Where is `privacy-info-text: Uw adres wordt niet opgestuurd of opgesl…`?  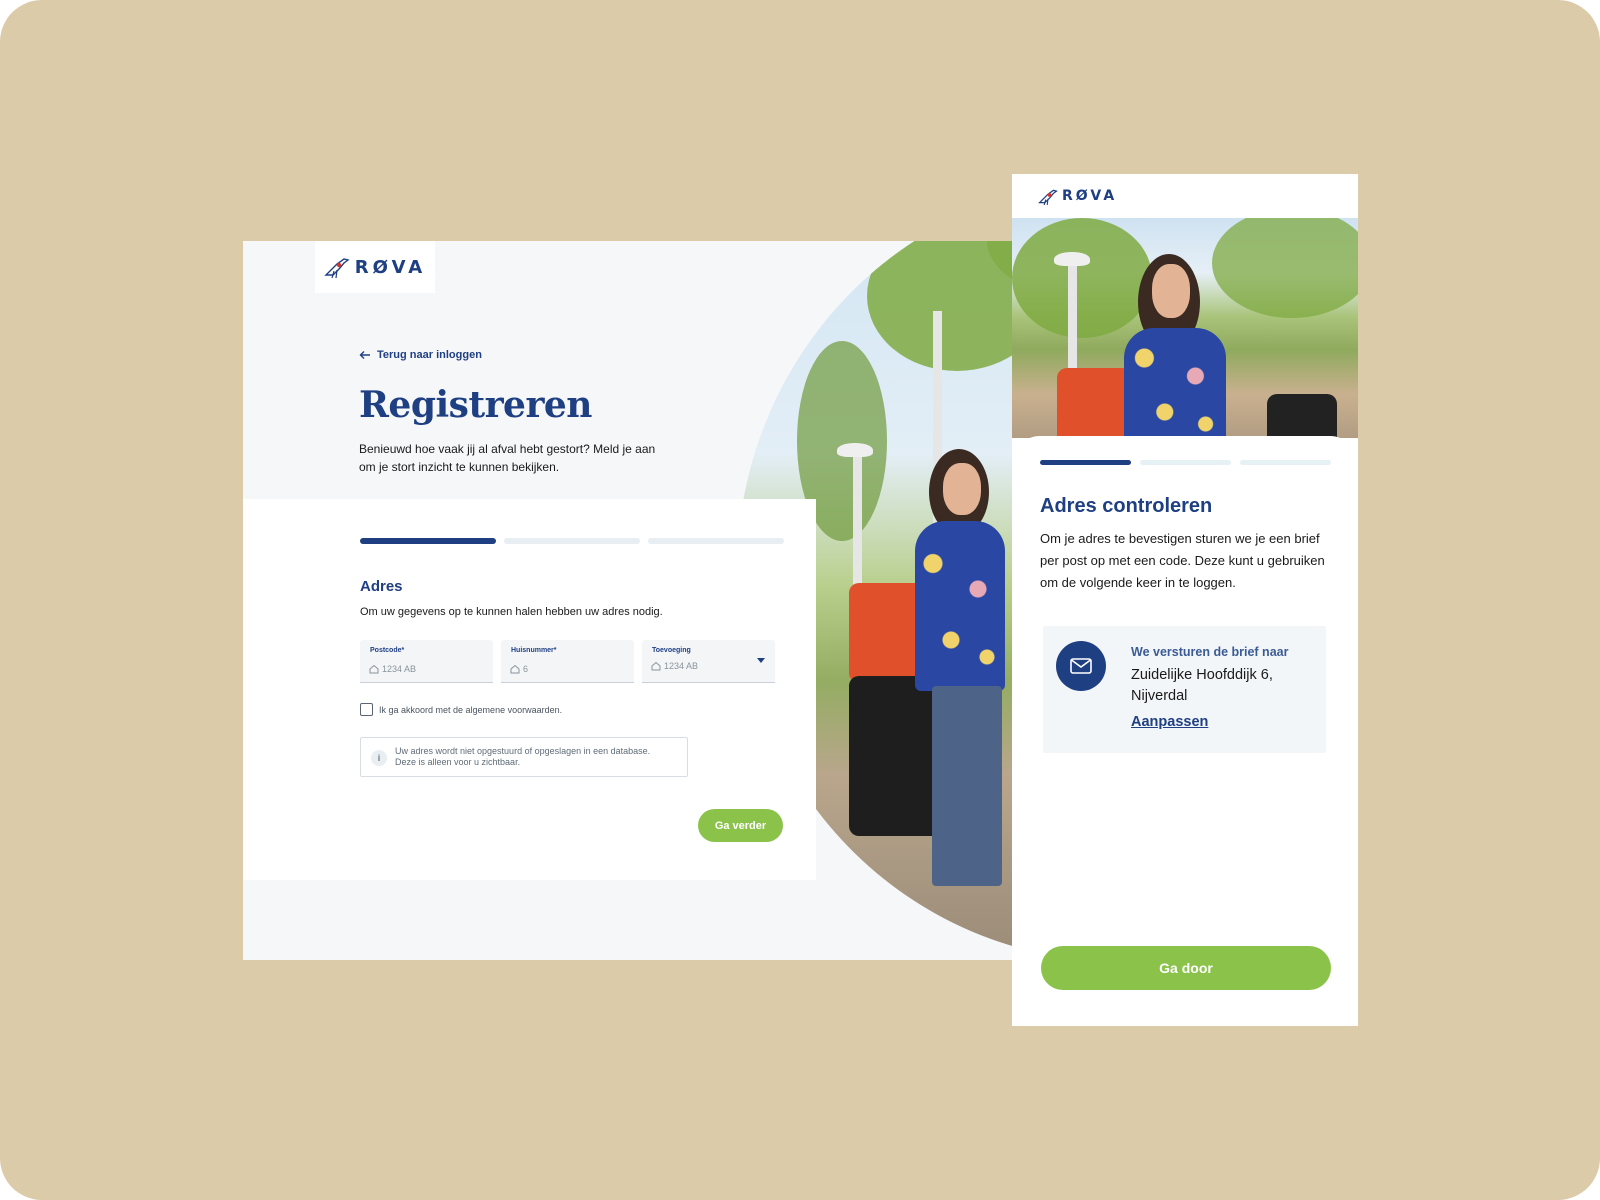
privacy-info-text: Uw adres wordt niet opgestuurd of opgesl… is located at coordinates (523, 756).